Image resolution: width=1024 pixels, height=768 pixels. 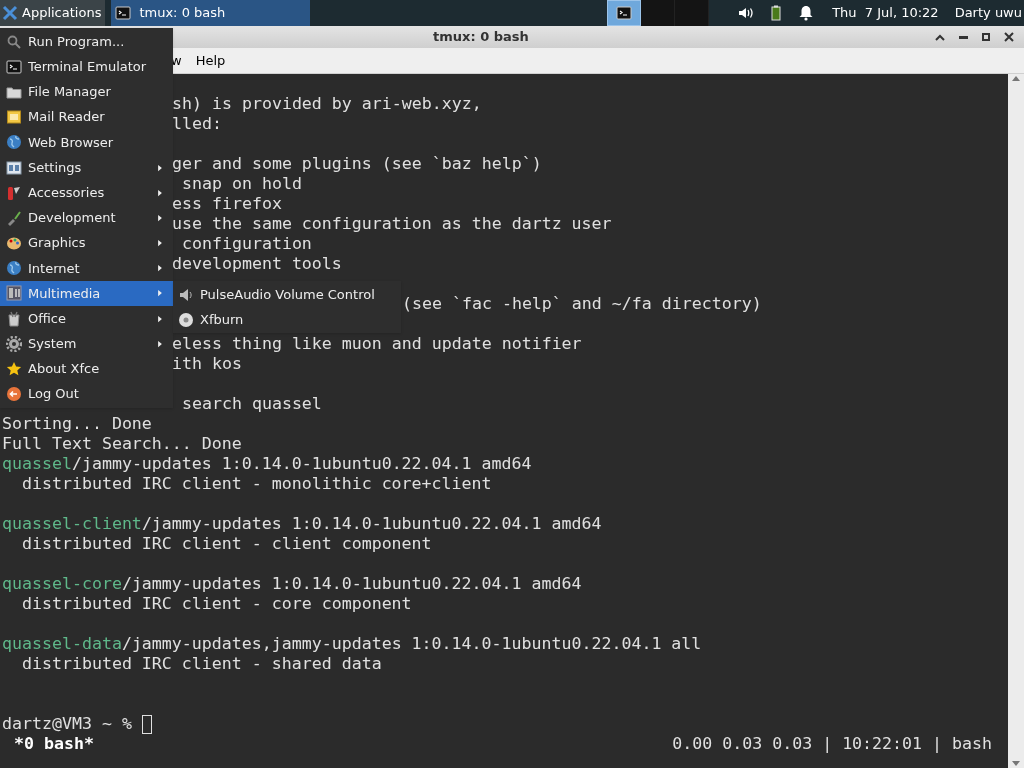 What do you see at coordinates (227, 203) in the screenshot?
I see `terminal-line: ess firefox` at bounding box center [227, 203].